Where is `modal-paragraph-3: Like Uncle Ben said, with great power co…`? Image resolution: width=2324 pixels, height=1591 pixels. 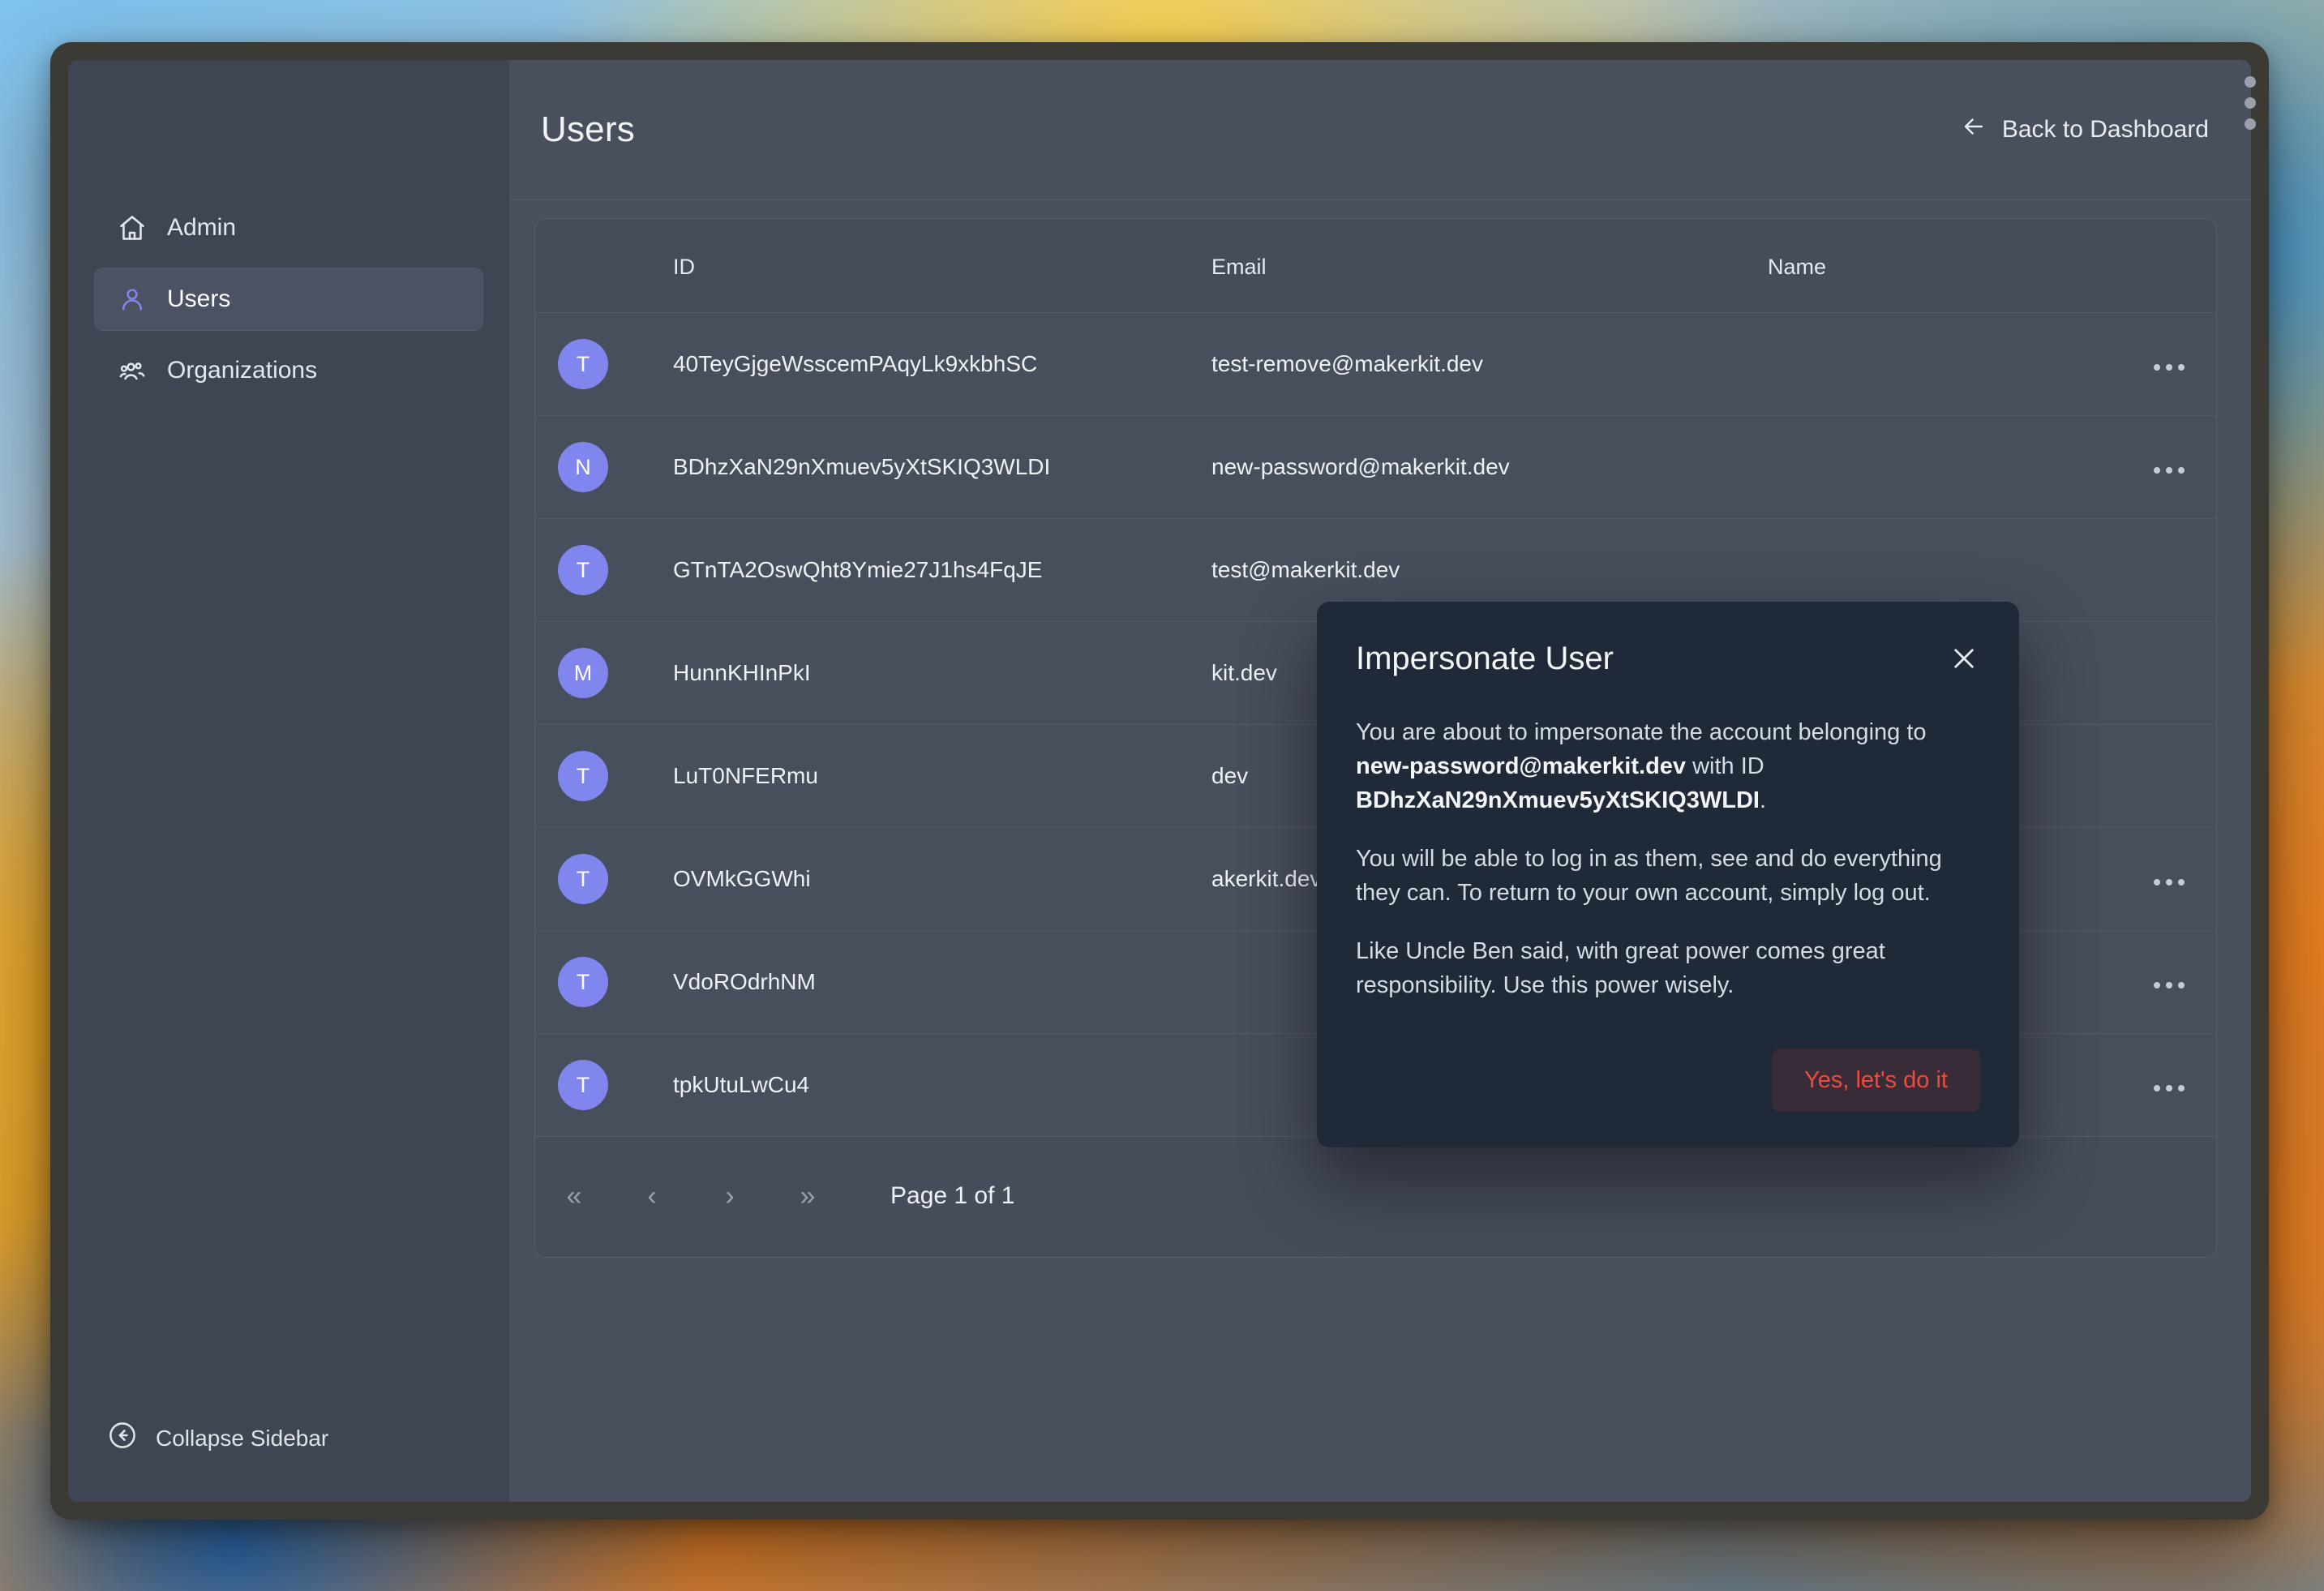 modal-paragraph-3: Like Uncle Ben said, with great power co… is located at coordinates (1620, 968).